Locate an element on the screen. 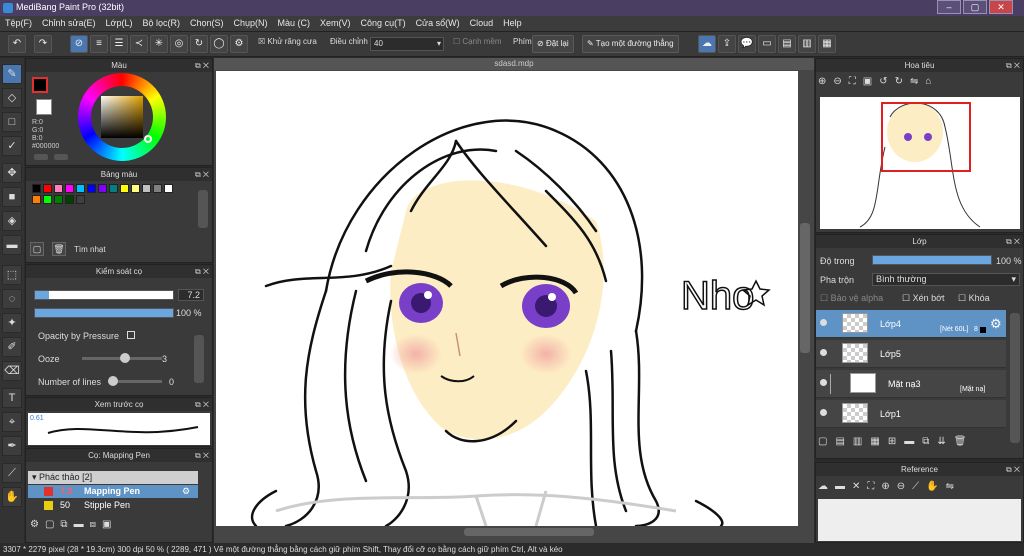 The height and width of the screenshot is (556, 1024). document-tab: sdasd.mdp is located at coordinates (514, 64).